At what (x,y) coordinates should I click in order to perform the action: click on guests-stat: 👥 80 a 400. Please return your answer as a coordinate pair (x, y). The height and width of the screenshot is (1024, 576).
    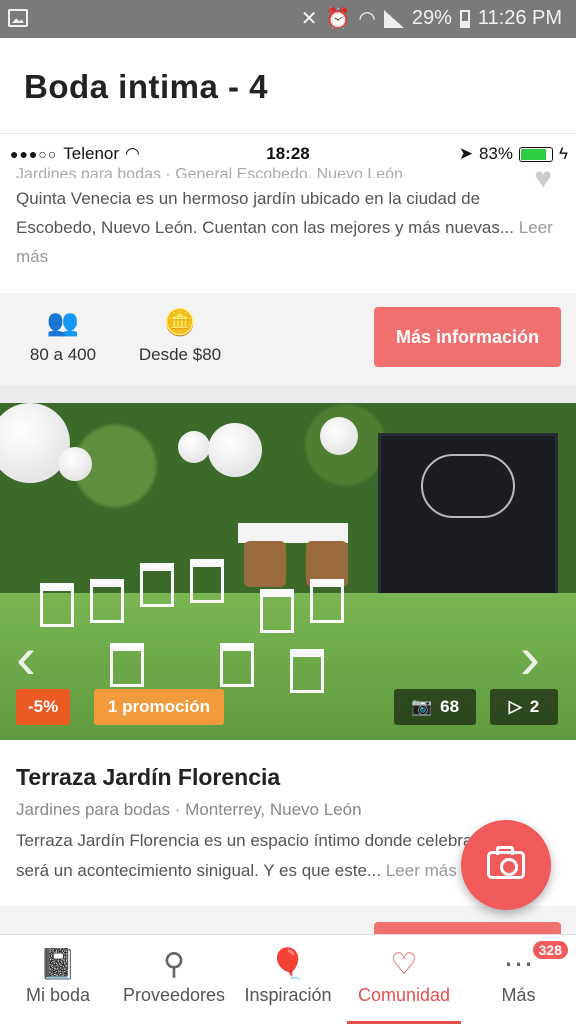
    Looking at the image, I should click on (63, 336).